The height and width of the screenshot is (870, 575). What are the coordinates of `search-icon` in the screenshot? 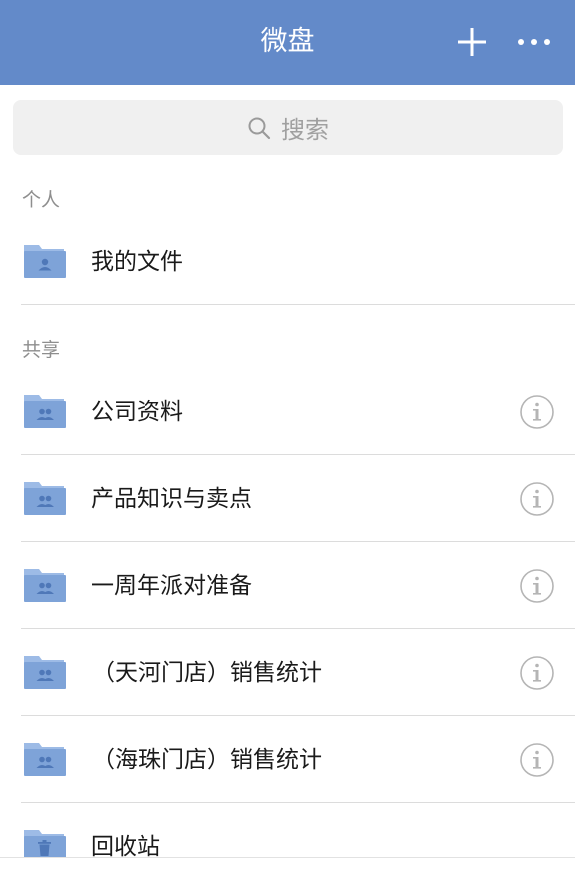 It's located at (259, 128).